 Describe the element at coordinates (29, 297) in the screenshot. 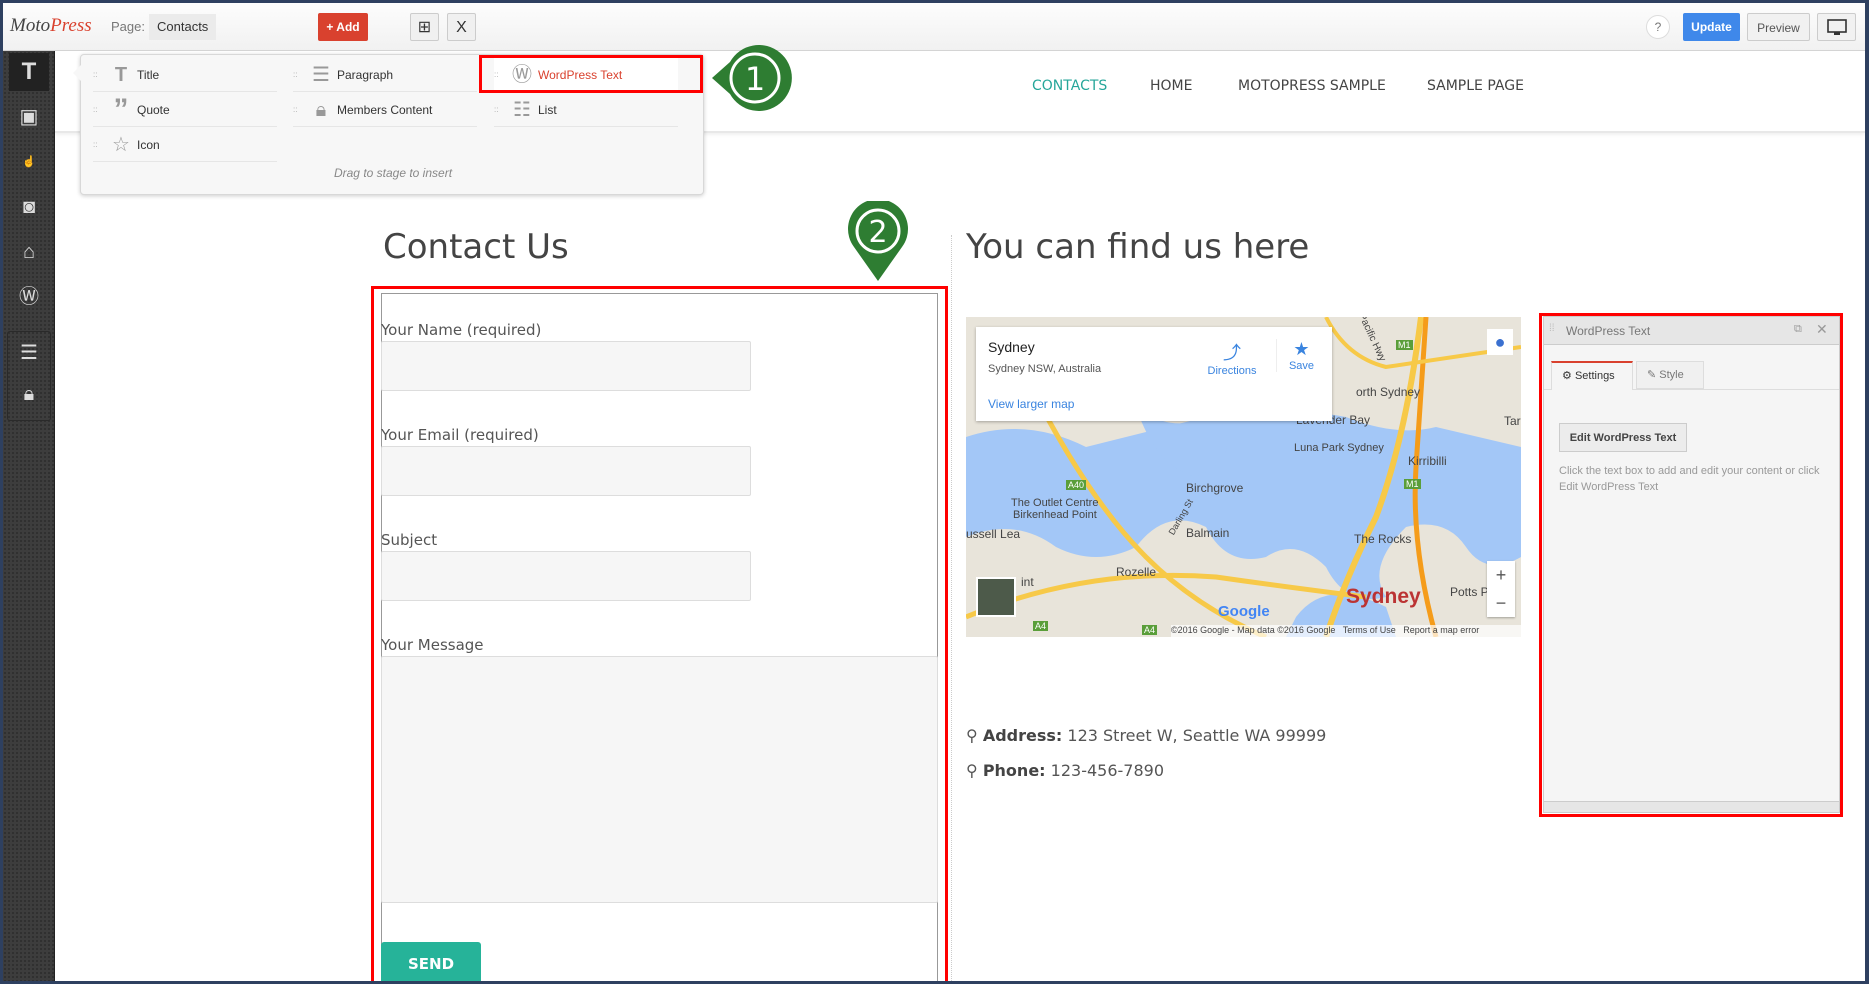

I see `wordpress-icon: Ⓦ` at that location.